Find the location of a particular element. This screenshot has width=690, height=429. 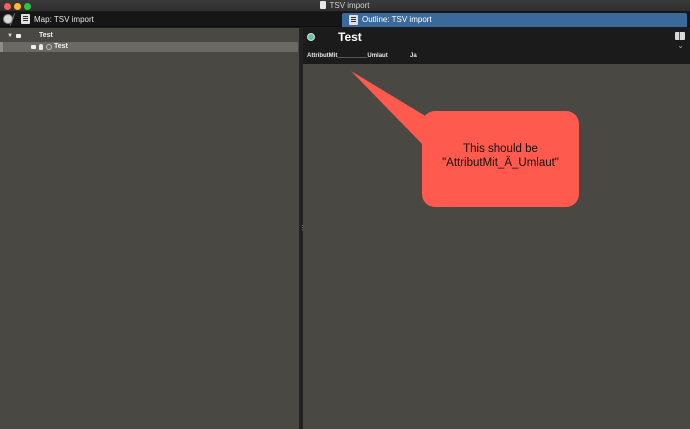

tab-outline-label: Outline: TSV import is located at coordinates (397, 19).